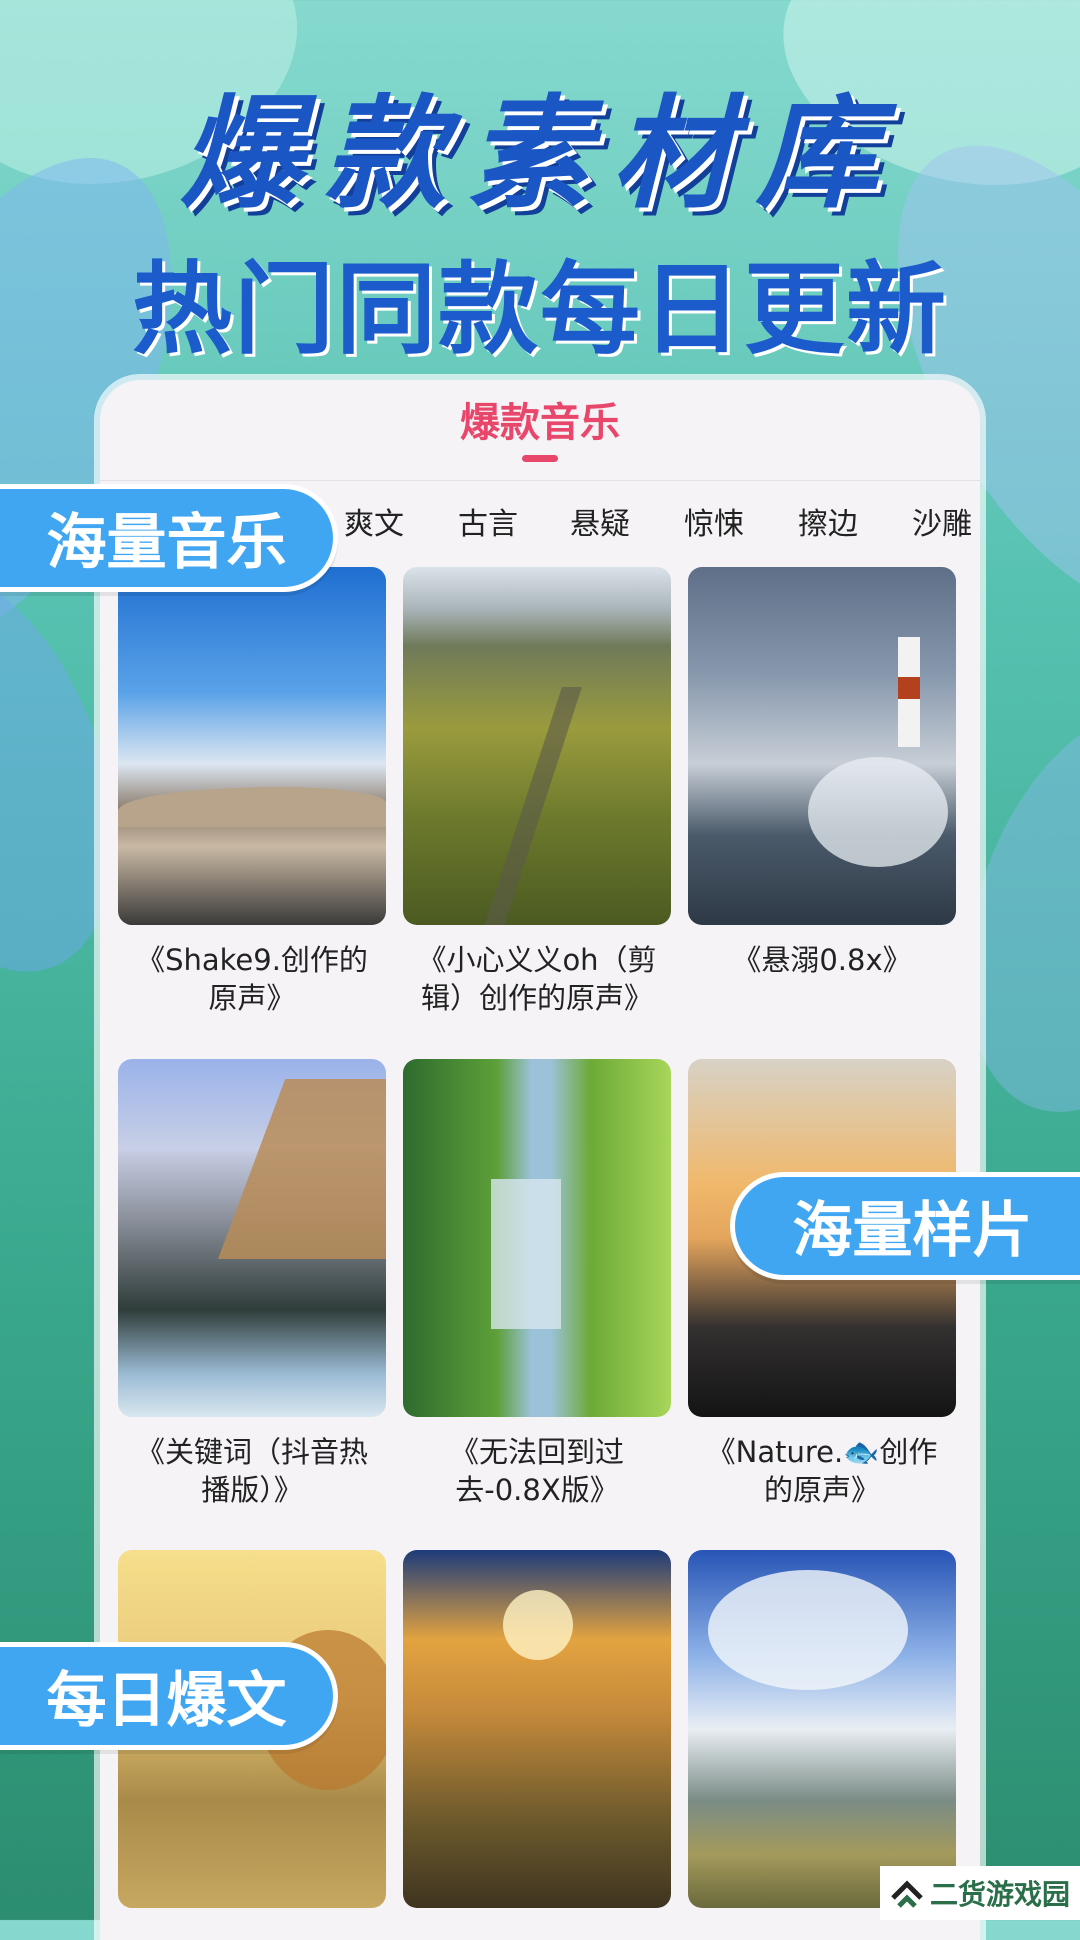  Describe the element at coordinates (540, 154) in the screenshot. I see `hero-title: 爆款素材库` at that location.